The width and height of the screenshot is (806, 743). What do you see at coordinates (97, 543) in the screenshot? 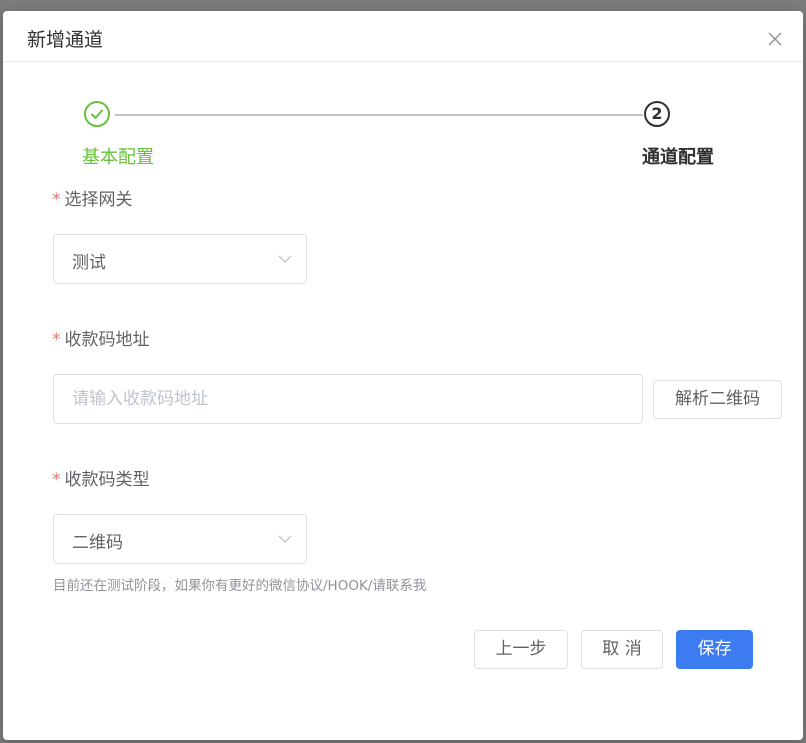
I see `qr-type-select-value: 二维码` at bounding box center [97, 543].